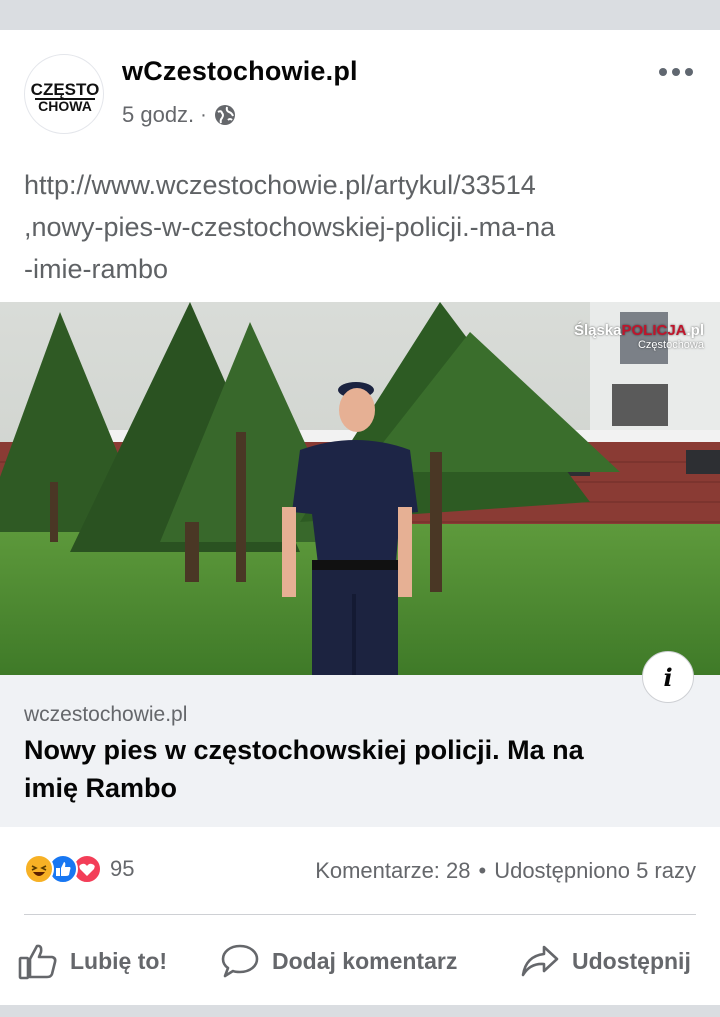  I want to click on watermark-suffix: .pl, so click(695, 330).